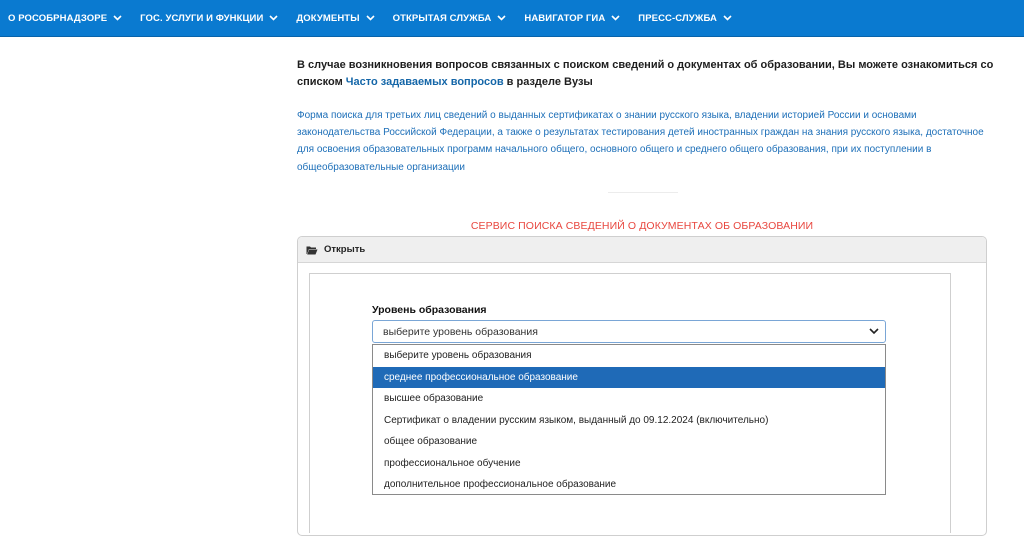 The height and width of the screenshot is (536, 1024). I want to click on faq-notice-text-end: в разделе Вузы, so click(548, 82).